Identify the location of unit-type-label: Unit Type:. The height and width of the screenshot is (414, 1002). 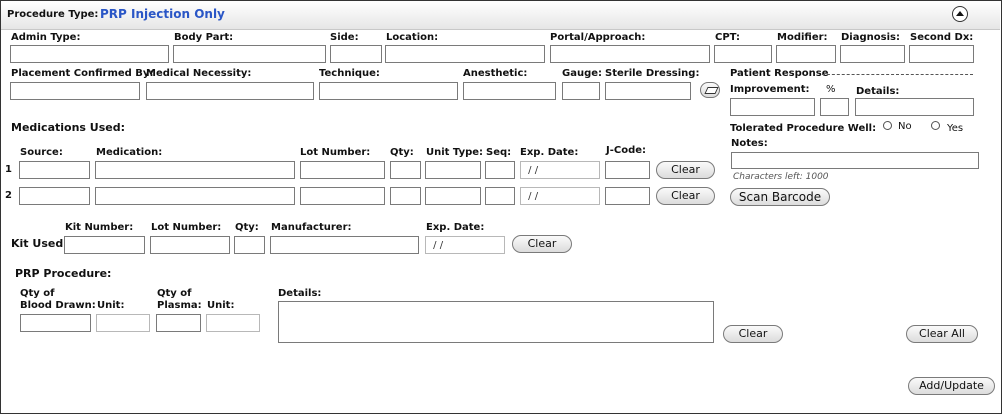
(455, 152).